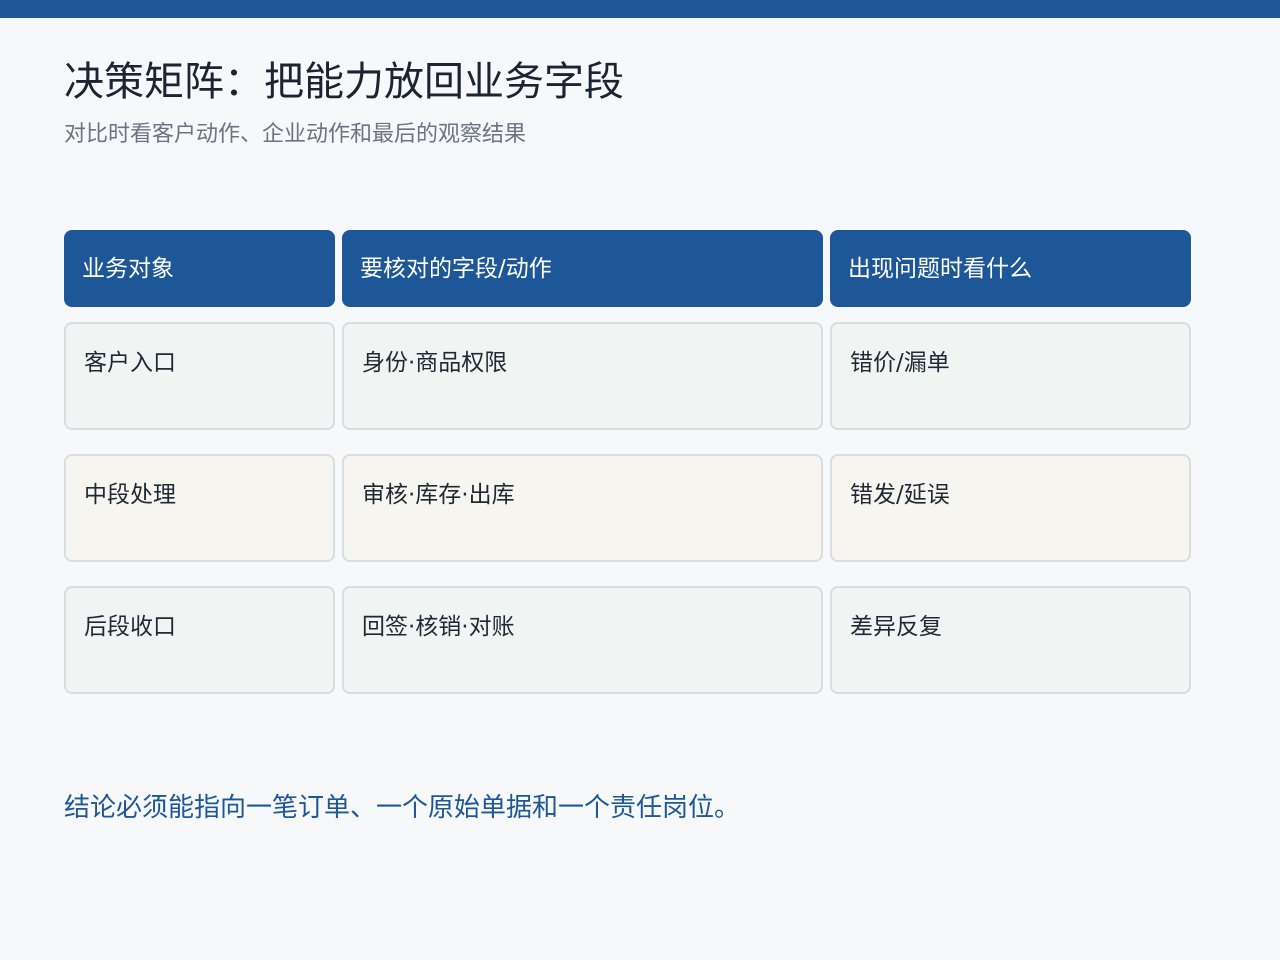  Describe the element at coordinates (582, 640) in the screenshot. I see `matrix-cell-fields: 回签·核销·对账` at that location.